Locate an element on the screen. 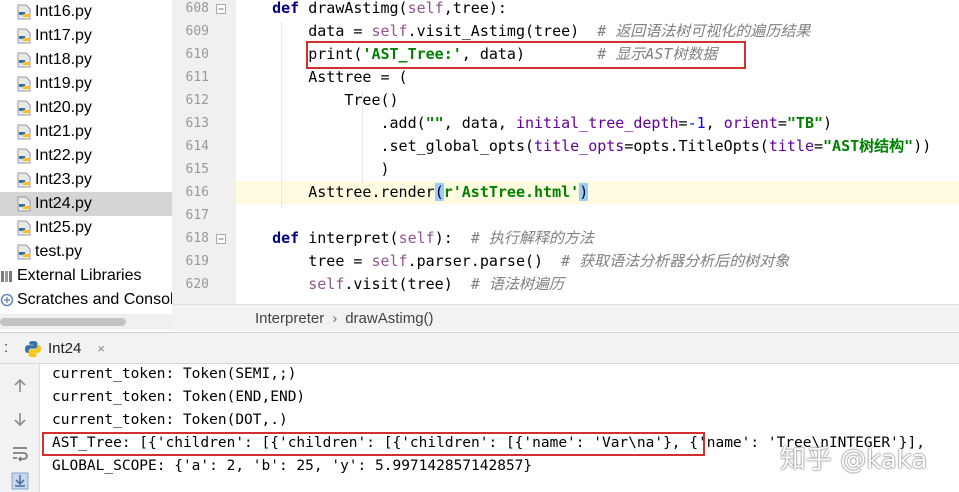 The image size is (959, 492). line-number: 614 is located at coordinates (197, 146).